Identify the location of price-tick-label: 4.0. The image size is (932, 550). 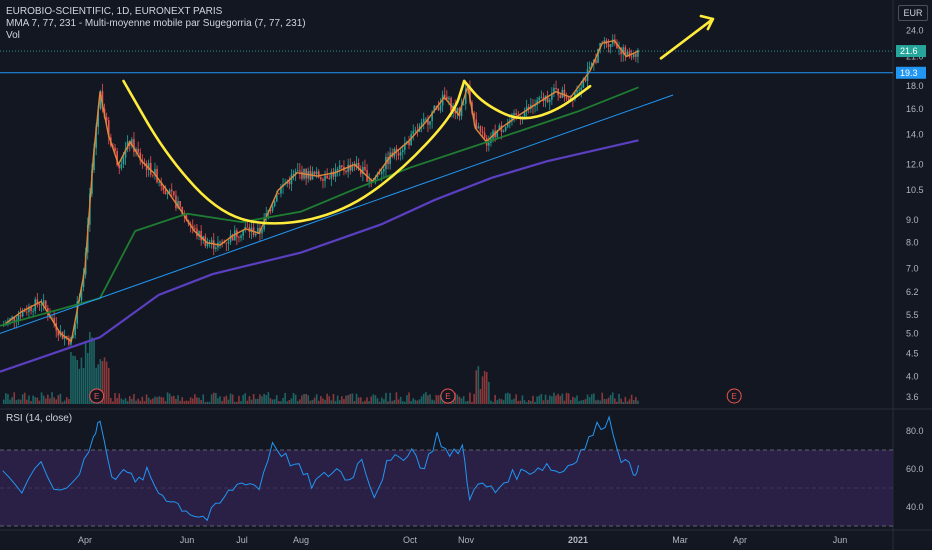
(912, 376).